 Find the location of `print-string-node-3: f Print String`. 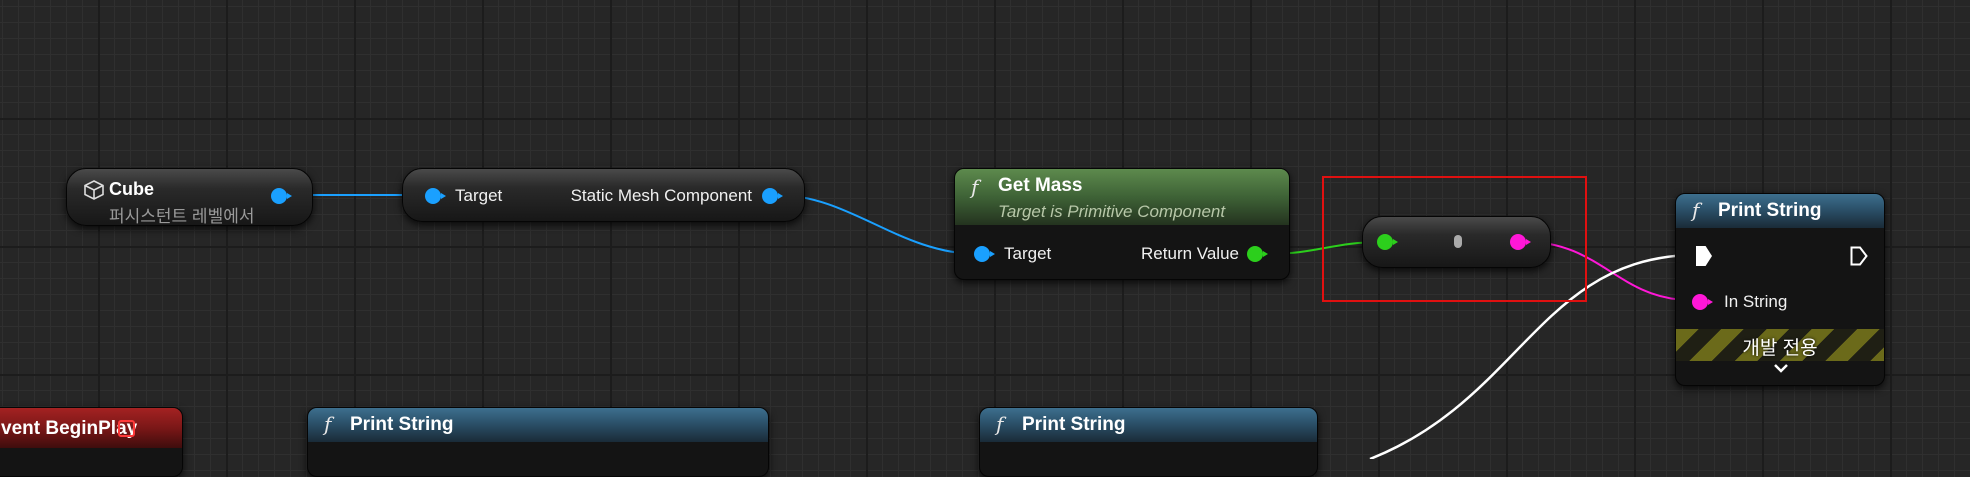

print-string-node-3: f Print String is located at coordinates (1148, 442).